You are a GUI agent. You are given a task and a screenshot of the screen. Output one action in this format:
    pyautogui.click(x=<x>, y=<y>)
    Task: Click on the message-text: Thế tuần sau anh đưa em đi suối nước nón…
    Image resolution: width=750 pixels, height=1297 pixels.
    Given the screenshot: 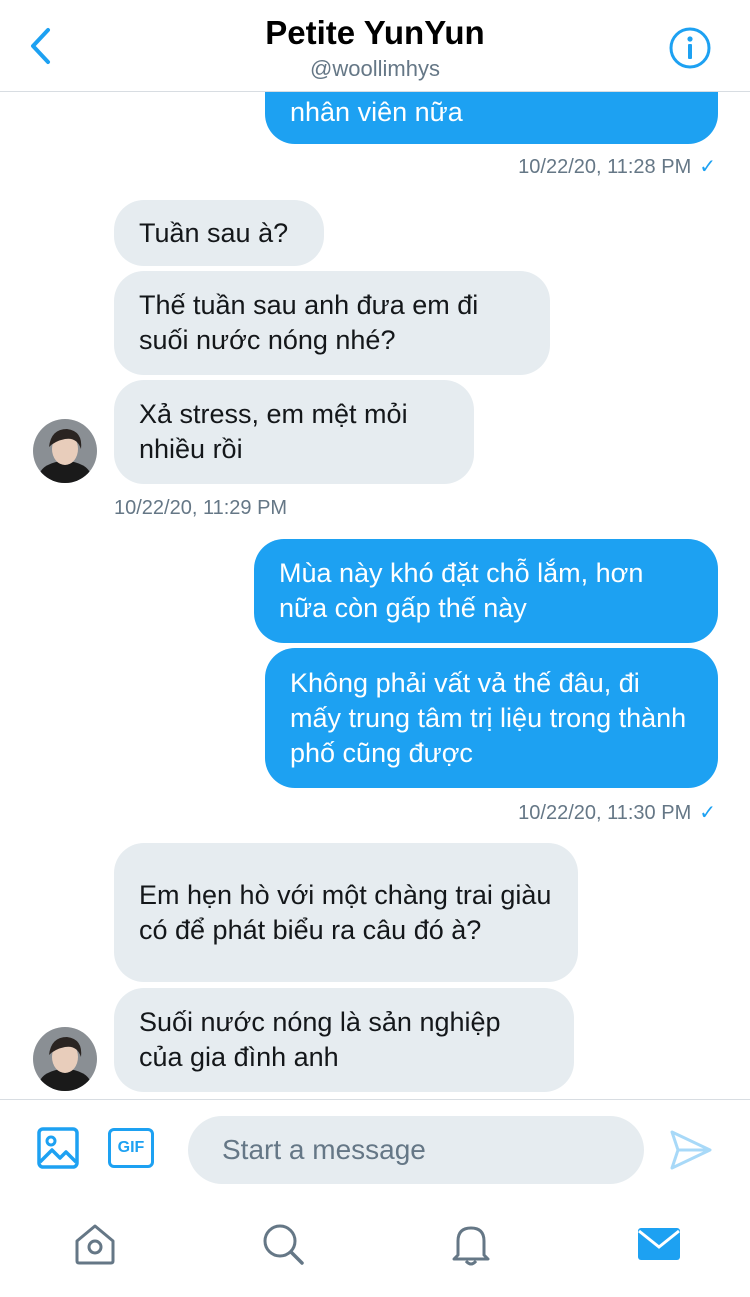 What is the action you would take?
    pyautogui.click(x=309, y=322)
    